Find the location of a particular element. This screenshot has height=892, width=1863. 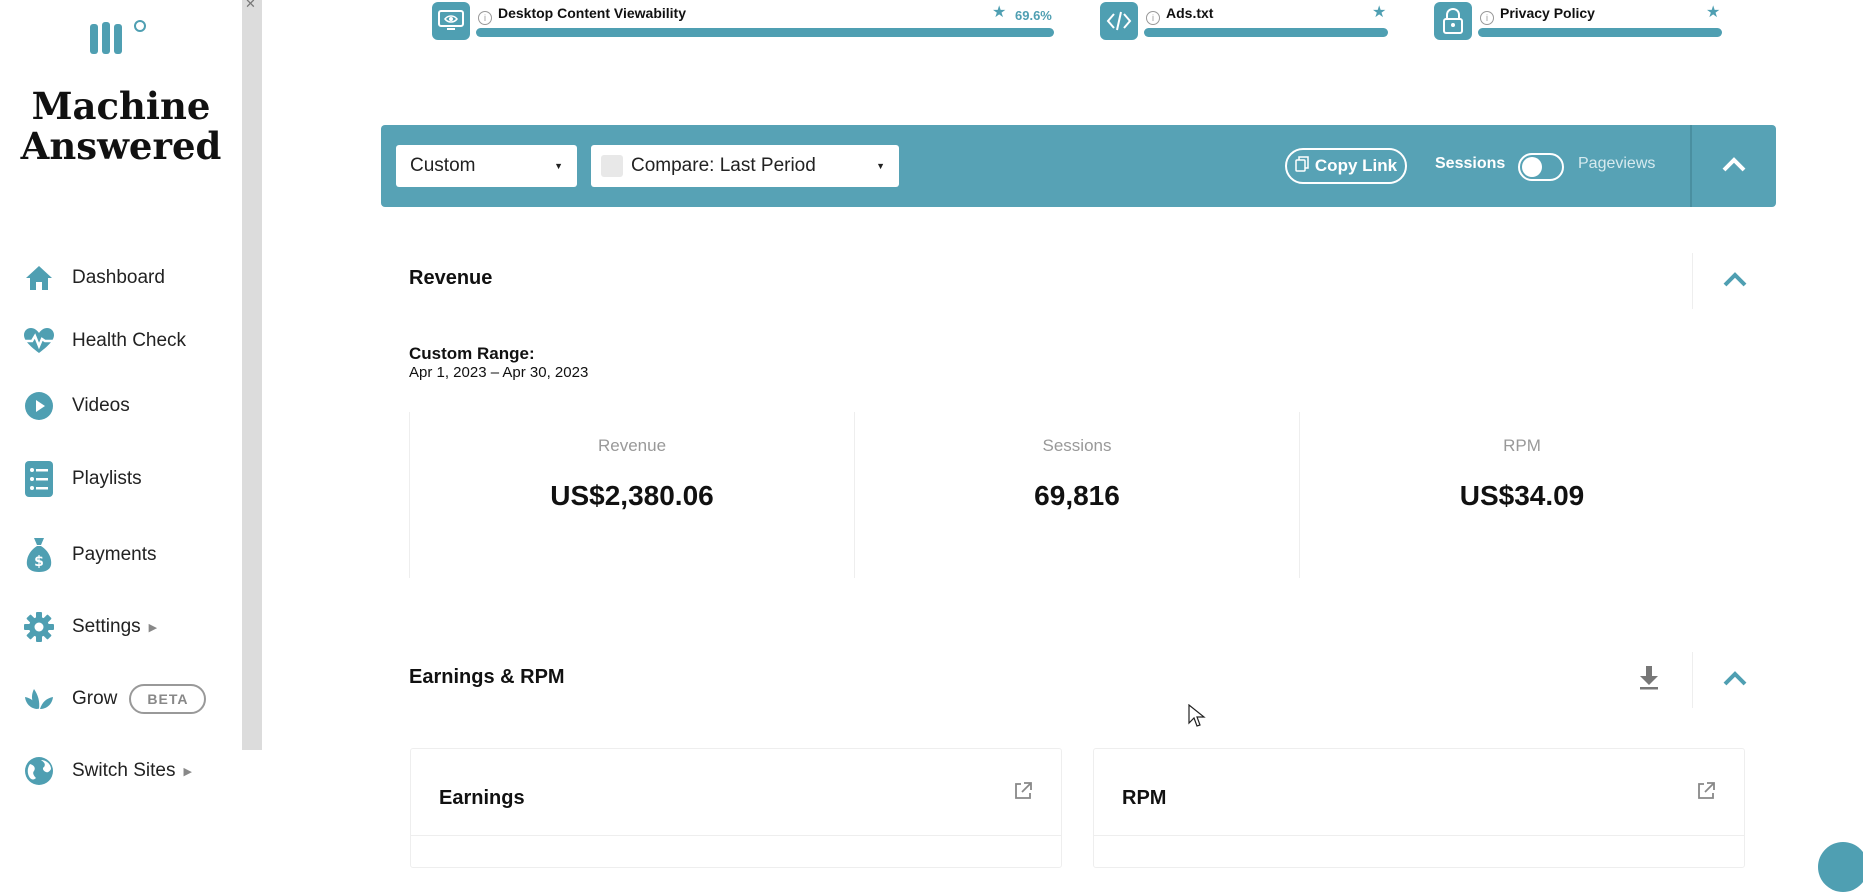

globe-icon is located at coordinates (39, 771).